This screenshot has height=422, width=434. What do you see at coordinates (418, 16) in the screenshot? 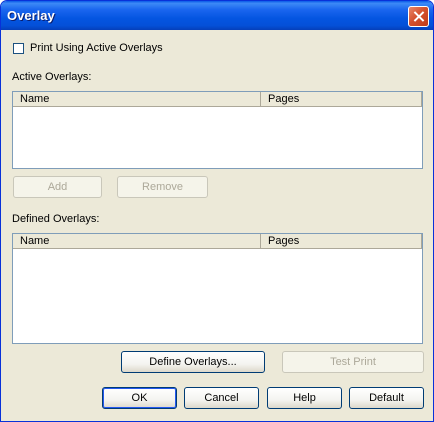
I see `close-icon` at bounding box center [418, 16].